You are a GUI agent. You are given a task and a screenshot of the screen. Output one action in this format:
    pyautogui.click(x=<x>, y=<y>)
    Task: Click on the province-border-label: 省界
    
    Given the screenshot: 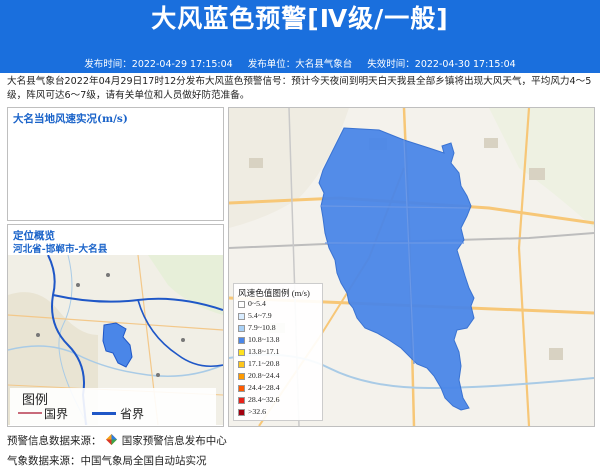 What is the action you would take?
    pyautogui.click(x=132, y=414)
    